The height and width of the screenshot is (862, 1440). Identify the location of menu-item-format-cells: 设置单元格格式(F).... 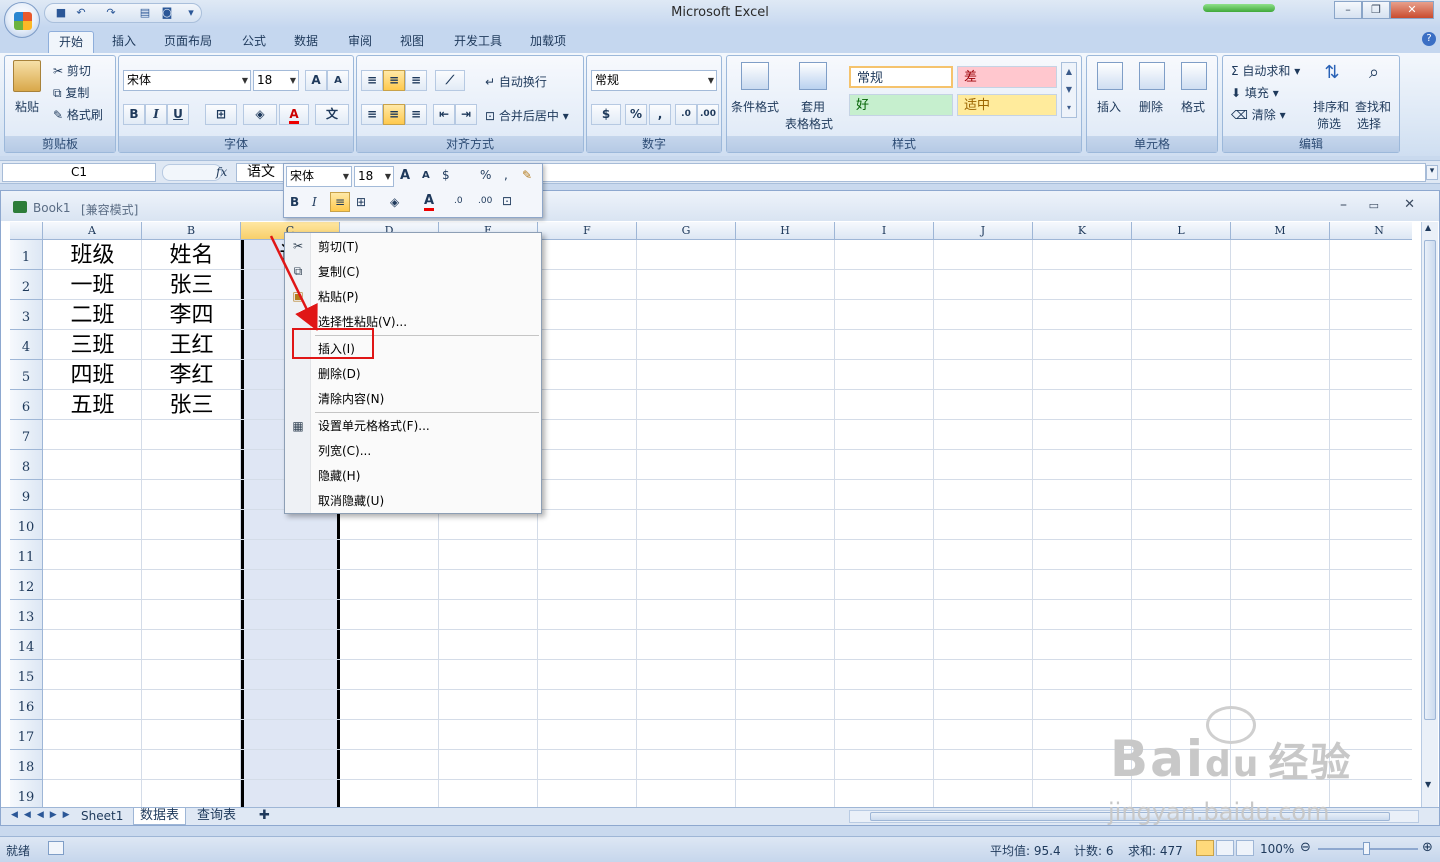
(374, 426).